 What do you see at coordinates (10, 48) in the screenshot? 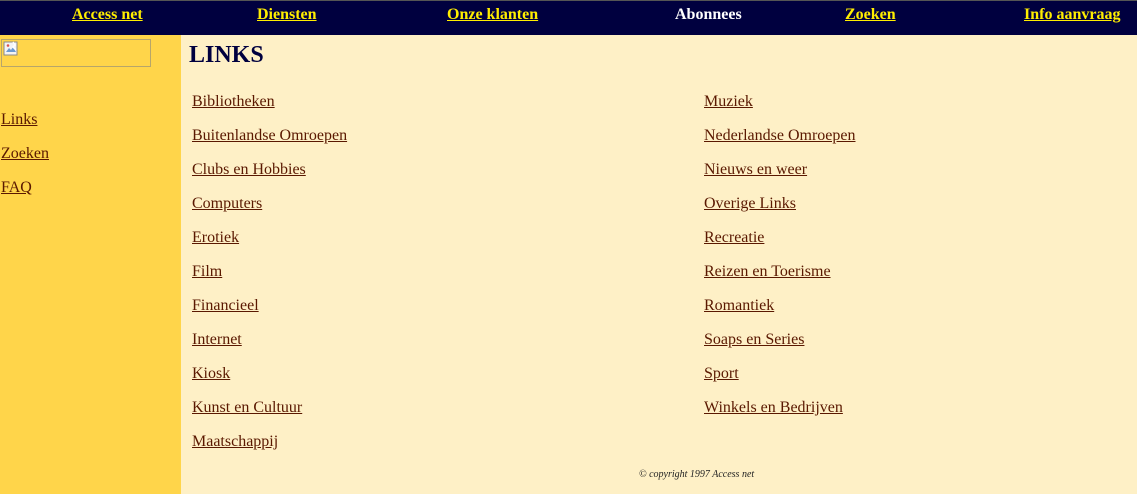
I see `broken-image-icon` at bounding box center [10, 48].